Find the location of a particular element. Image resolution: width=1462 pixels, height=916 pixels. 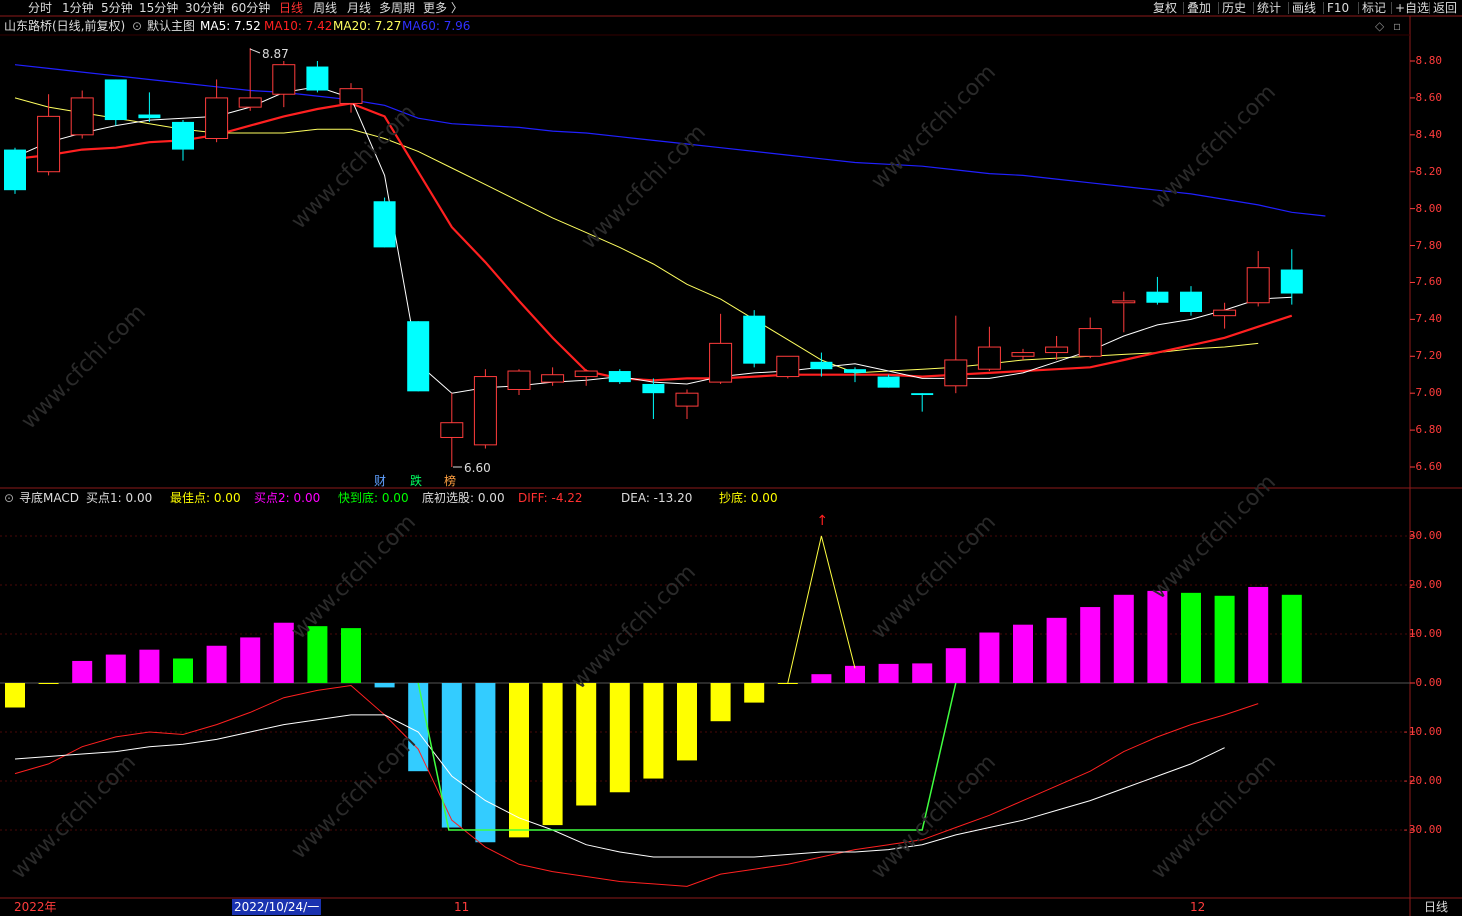

price-axis-label: 8.00 is located at coordinates (1429, 208).